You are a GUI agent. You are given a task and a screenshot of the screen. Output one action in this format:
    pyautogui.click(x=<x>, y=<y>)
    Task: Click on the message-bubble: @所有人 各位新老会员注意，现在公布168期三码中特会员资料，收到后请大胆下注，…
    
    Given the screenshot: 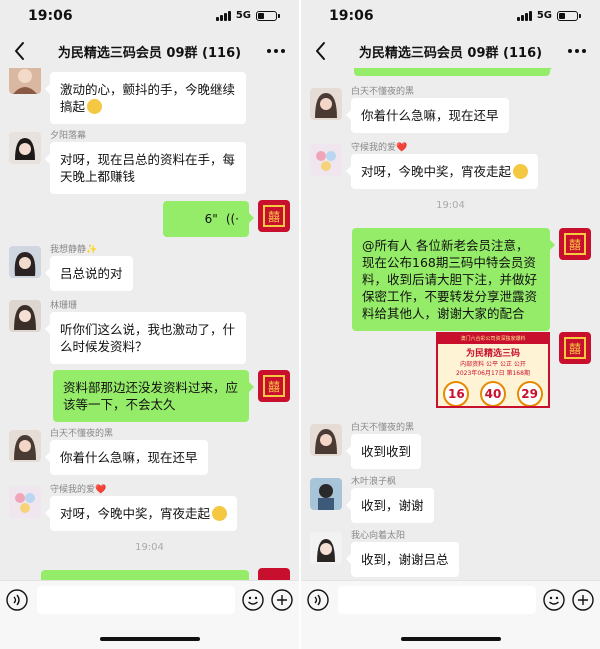 What is the action you would take?
    pyautogui.click(x=453, y=279)
    